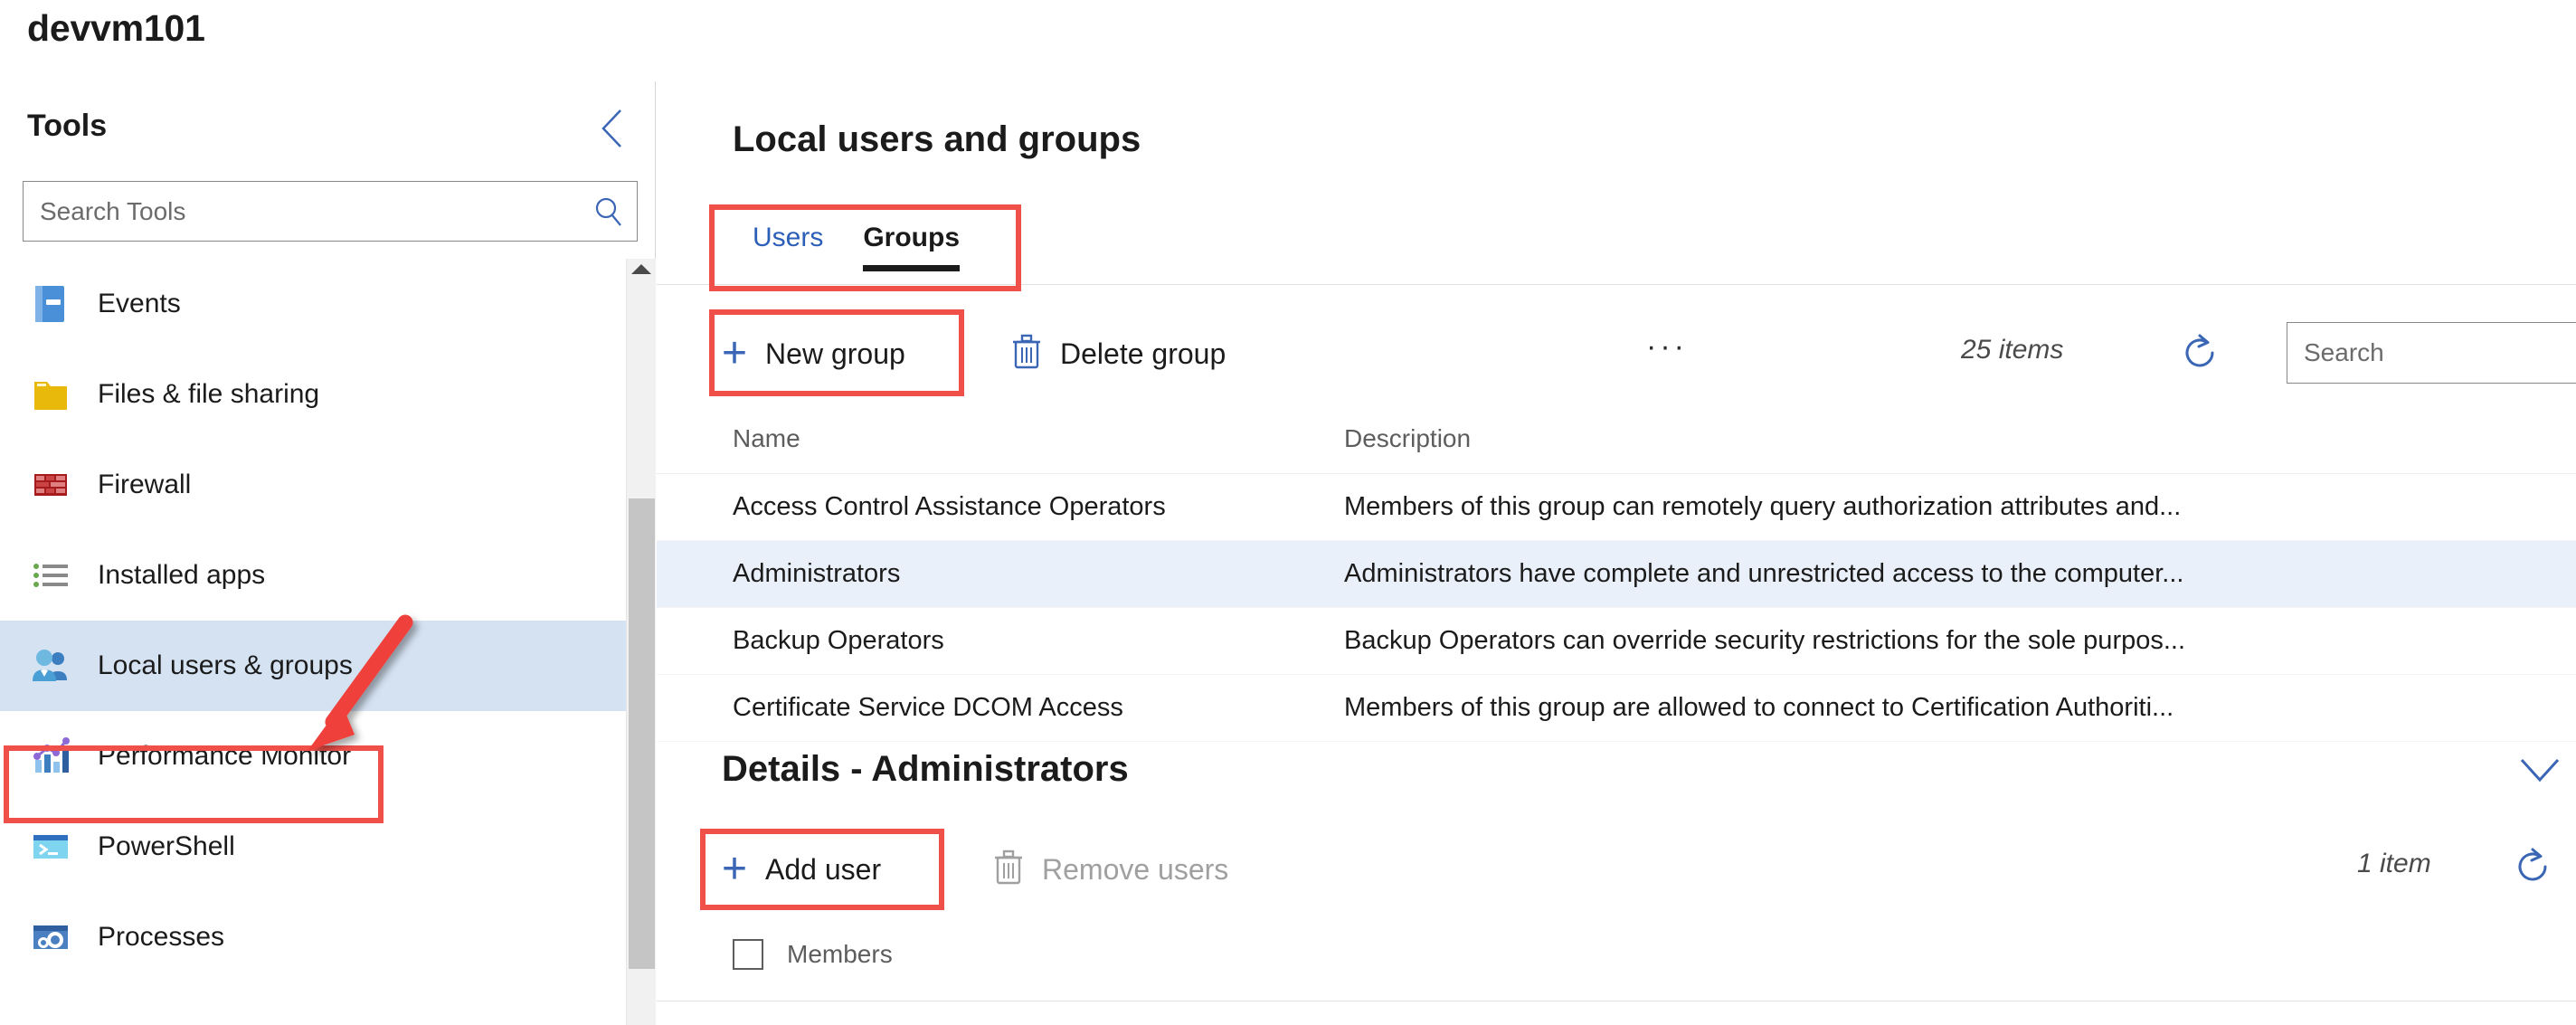  Describe the element at coordinates (642, 734) in the screenshot. I see `scrollbar-thumb` at that location.